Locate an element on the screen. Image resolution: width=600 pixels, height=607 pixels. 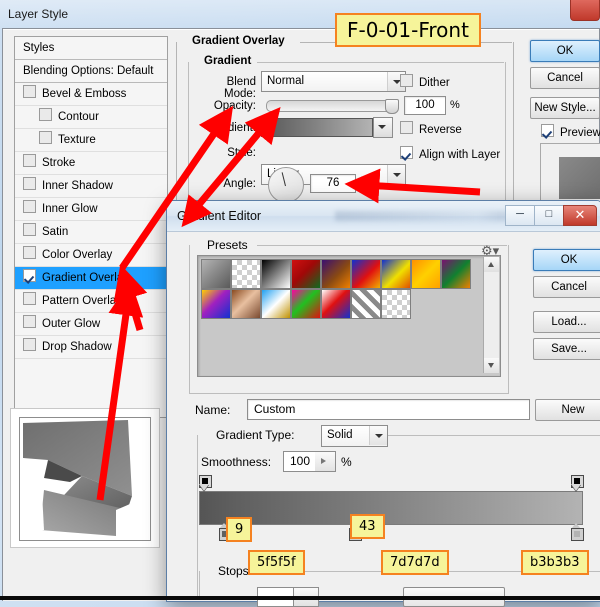
preview-checkbox is located at coordinates (547, 130).